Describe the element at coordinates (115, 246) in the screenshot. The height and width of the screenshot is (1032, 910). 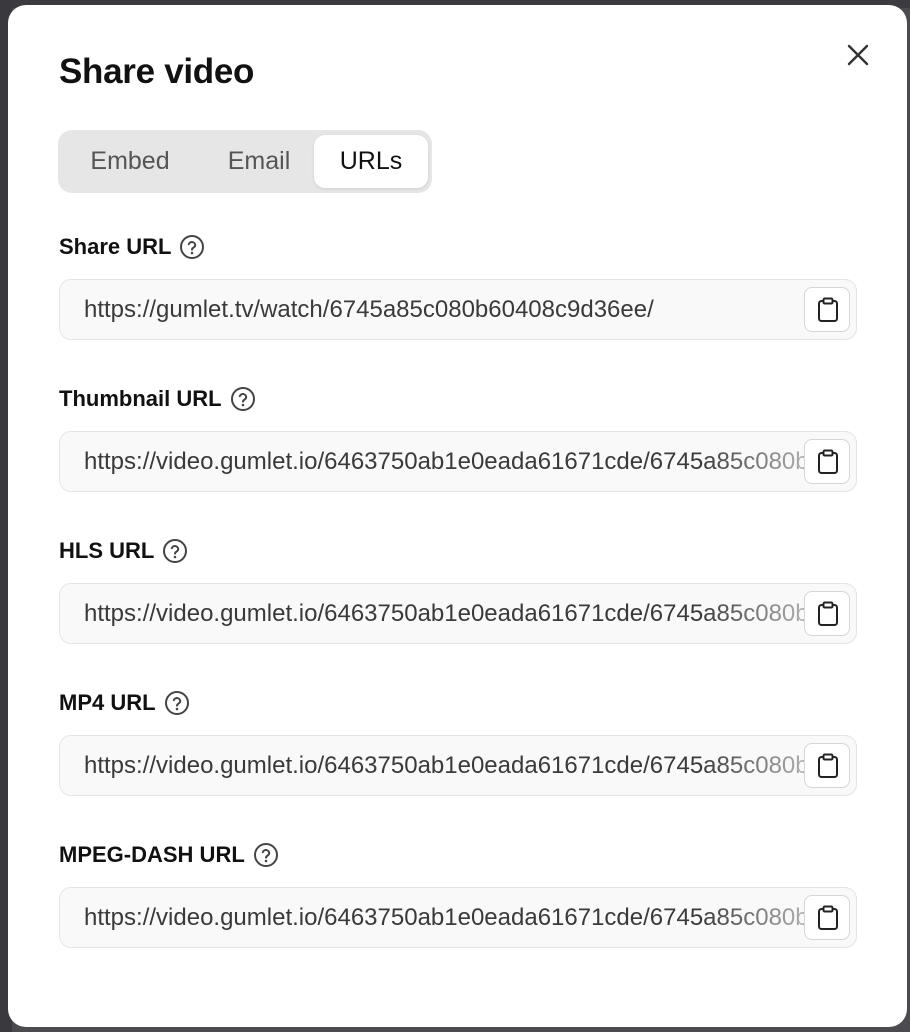
I see `share-url-label: Share URL` at that location.